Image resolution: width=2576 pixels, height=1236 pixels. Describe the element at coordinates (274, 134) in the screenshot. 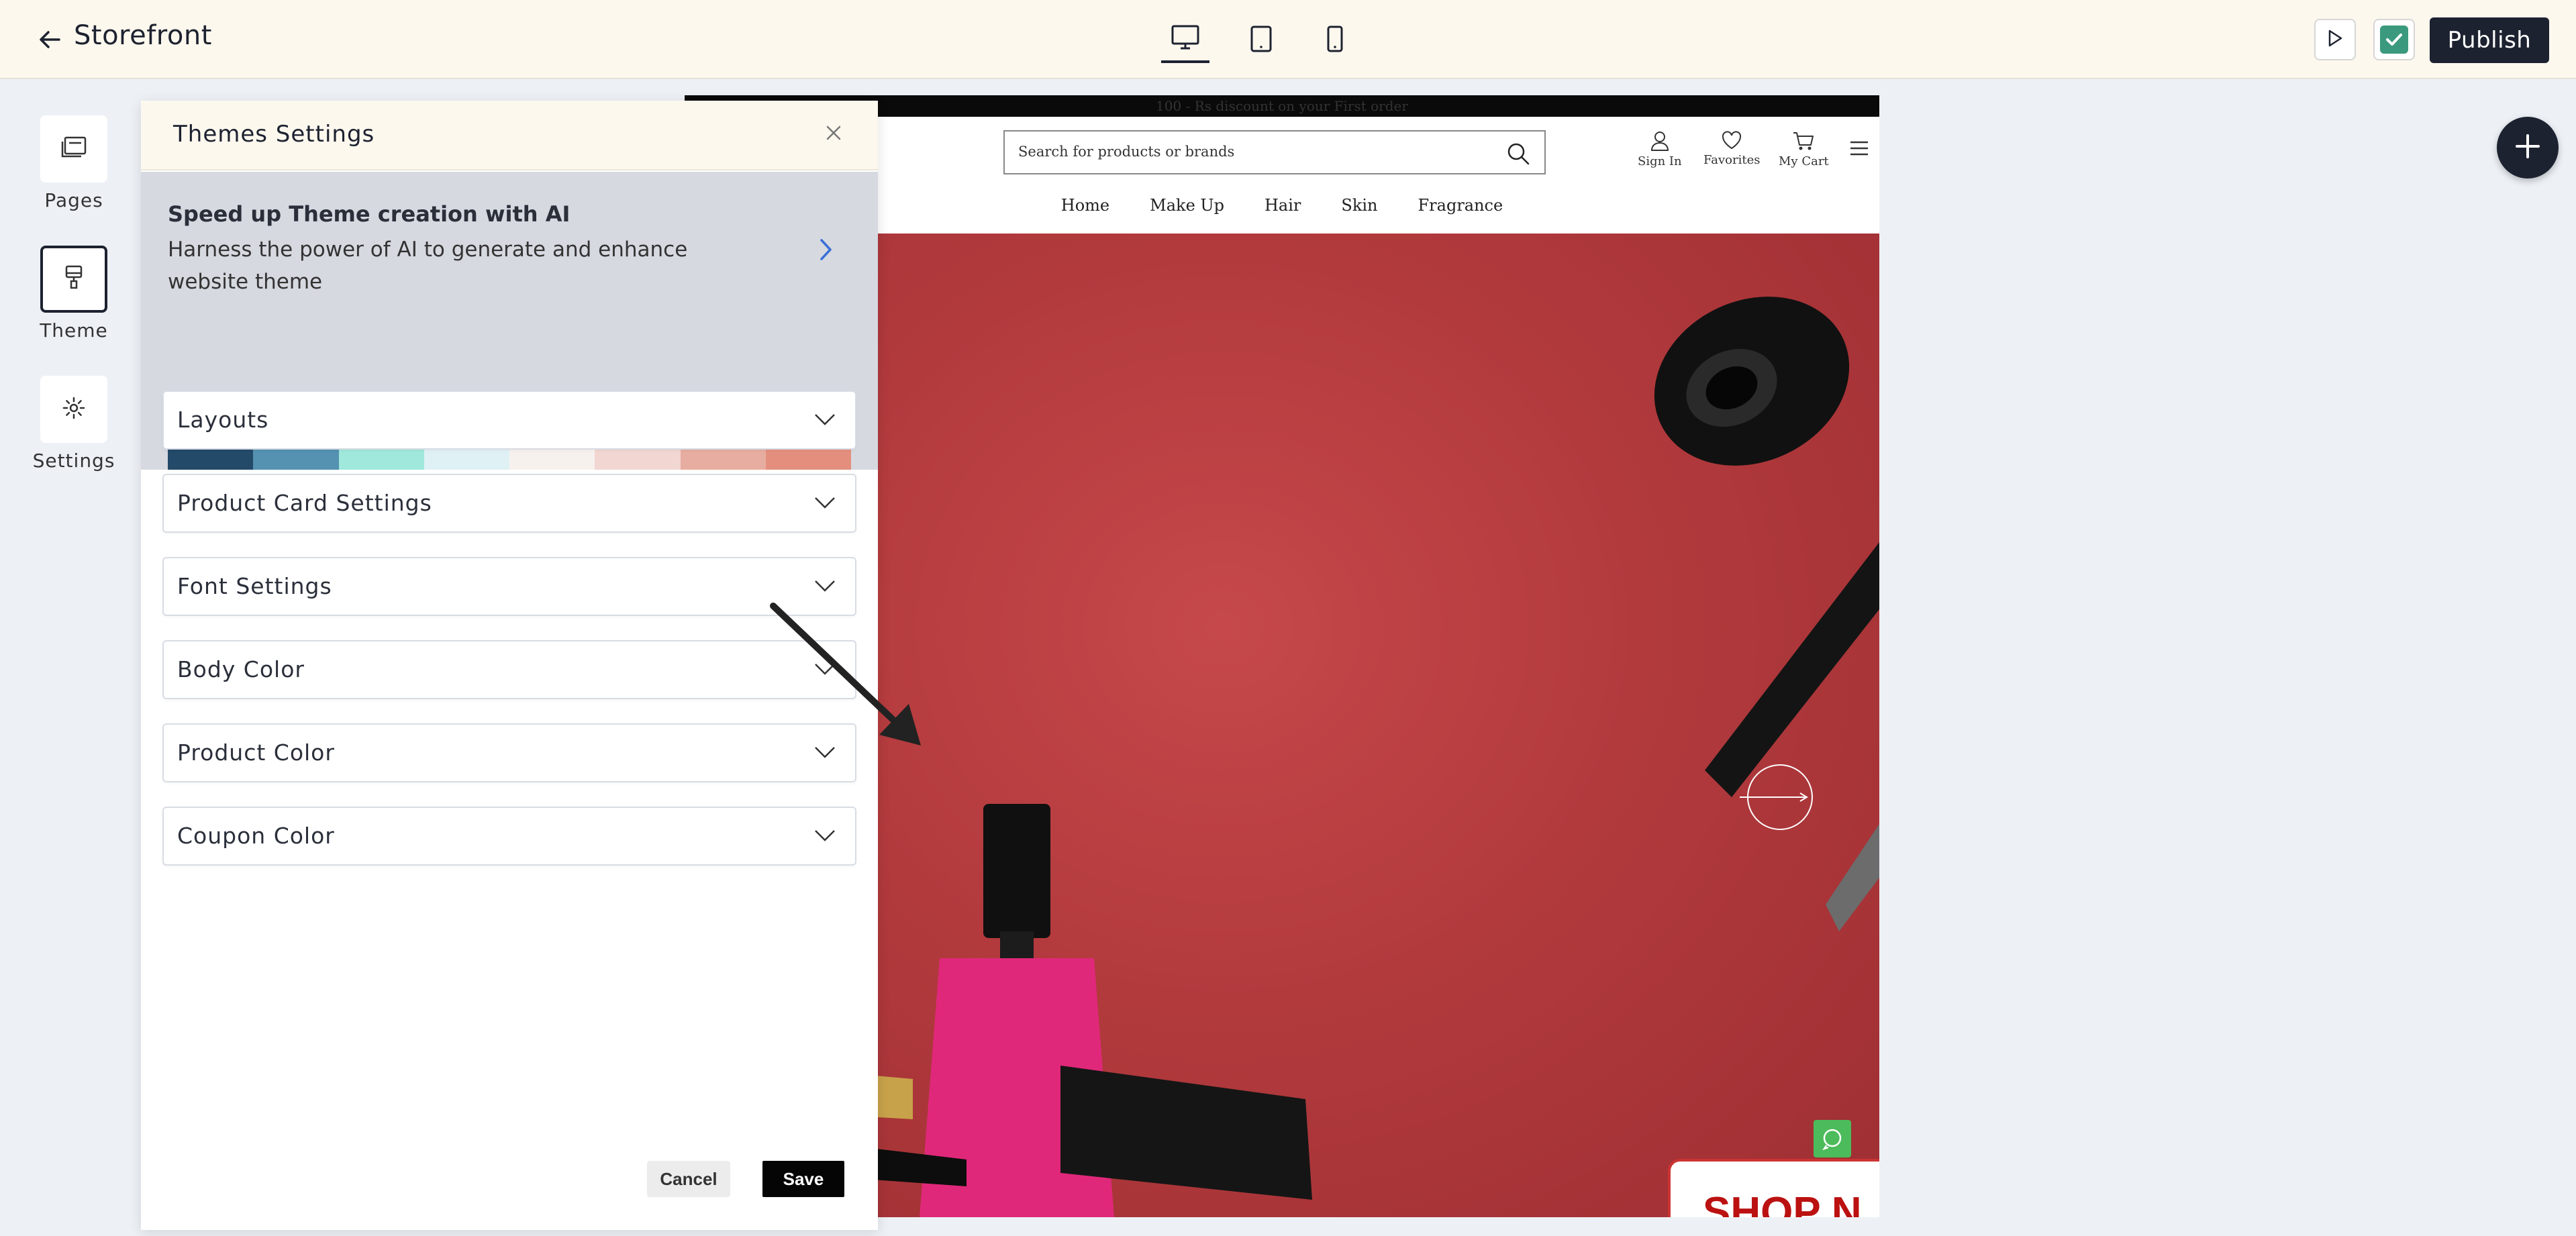

I see `panel-title: Themes Settings` at that location.